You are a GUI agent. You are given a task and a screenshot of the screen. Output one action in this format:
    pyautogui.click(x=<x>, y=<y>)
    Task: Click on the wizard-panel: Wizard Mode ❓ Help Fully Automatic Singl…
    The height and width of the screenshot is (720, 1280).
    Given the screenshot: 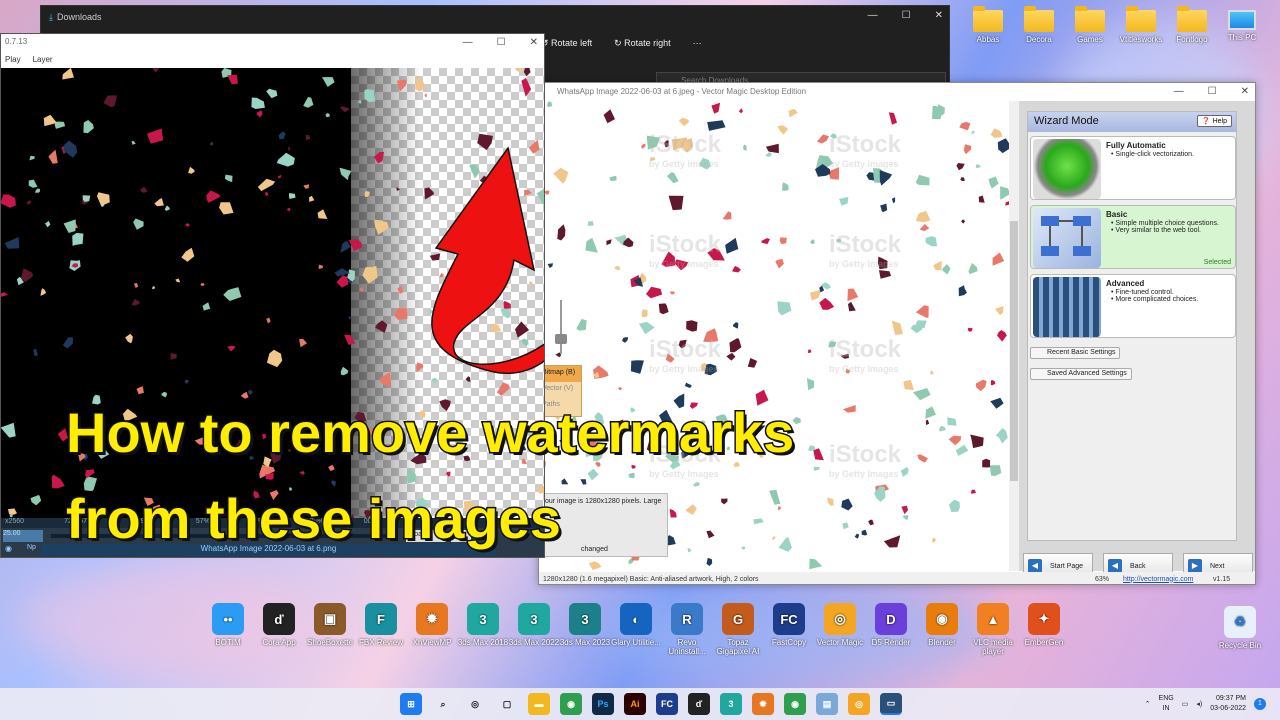 What is the action you would take?
    pyautogui.click(x=1137, y=340)
    